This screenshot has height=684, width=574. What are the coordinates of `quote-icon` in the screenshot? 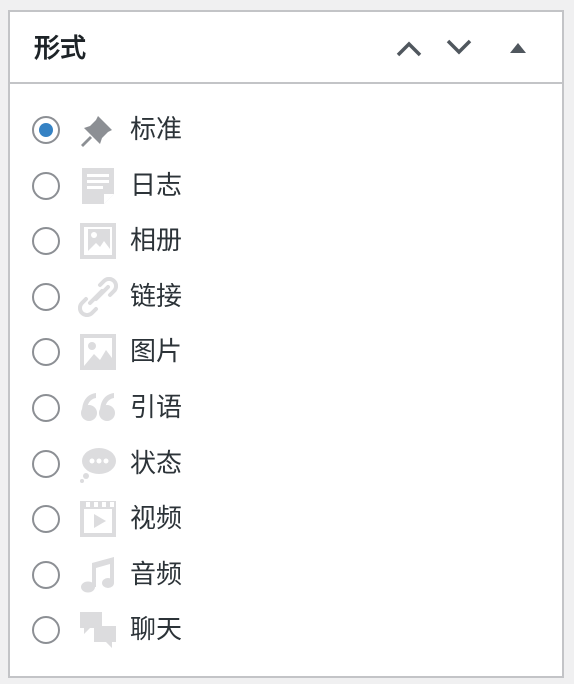 It's located at (98, 408).